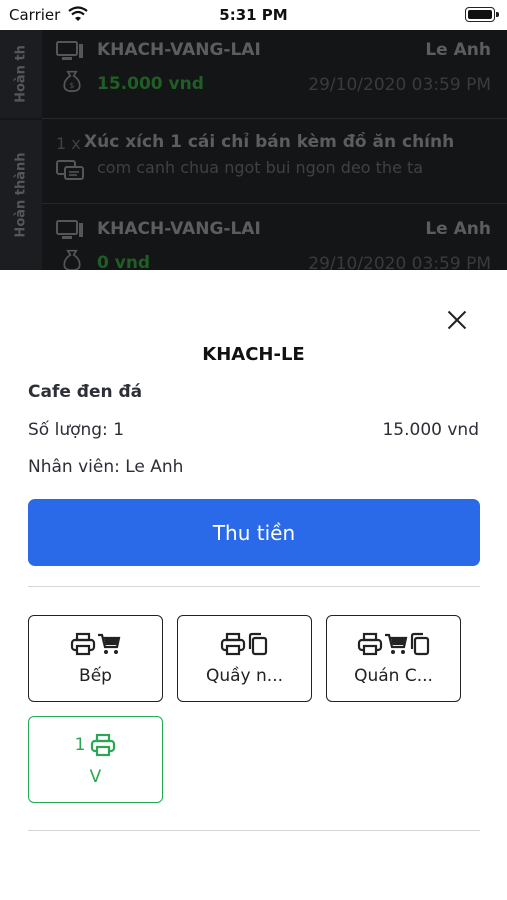  What do you see at coordinates (269, 142) in the screenshot?
I see `item-name: Xúc xích 1 cái chỉ bán kèm đồ ăn chính` at bounding box center [269, 142].